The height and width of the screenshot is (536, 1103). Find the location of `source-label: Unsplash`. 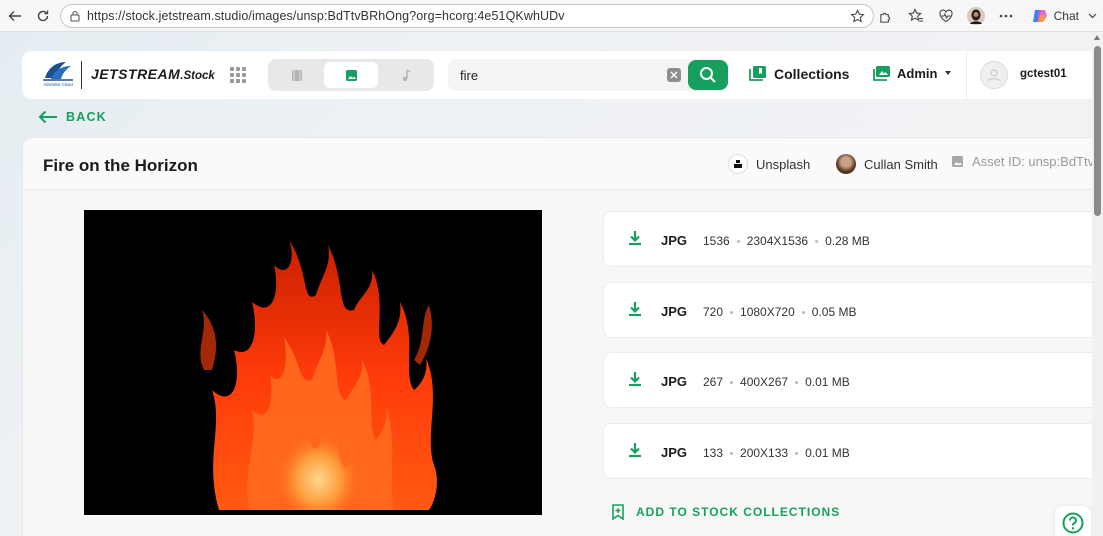

source-label: Unsplash is located at coordinates (783, 164).